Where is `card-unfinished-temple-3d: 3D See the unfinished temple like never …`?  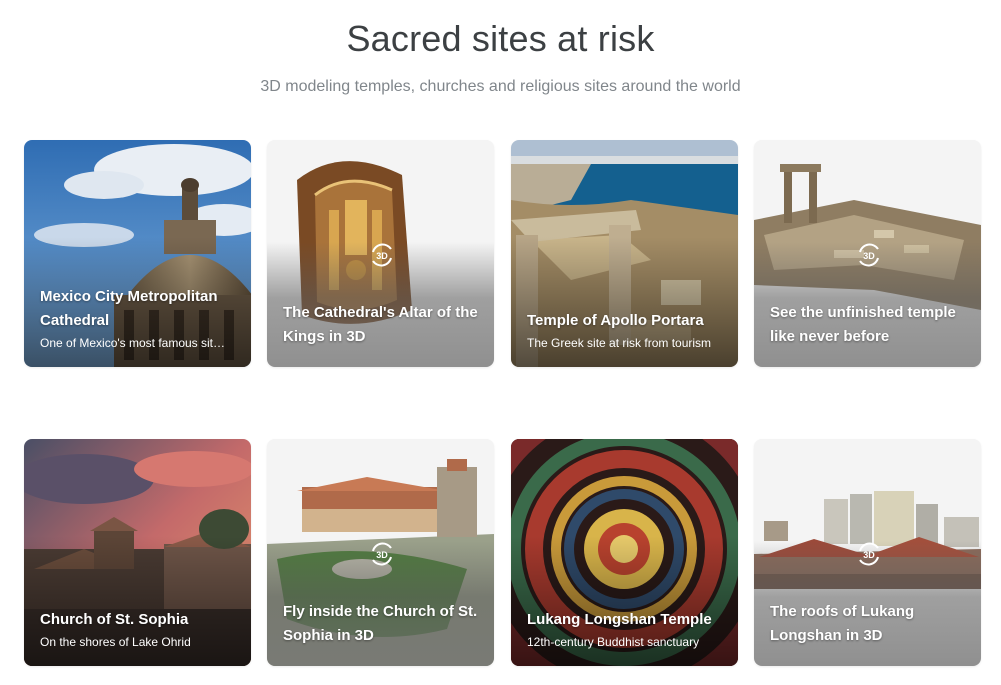
card-unfinished-temple-3d: 3D See the unfinished temple like never … is located at coordinates (867, 253).